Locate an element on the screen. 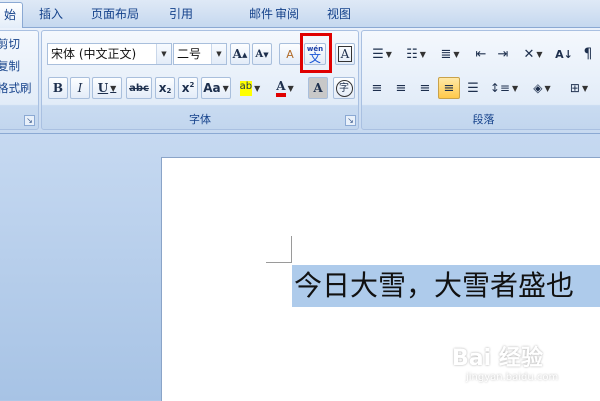 Image resolution: width=600 pixels, height=401 pixels. tab-home: 始 is located at coordinates (11, 15).